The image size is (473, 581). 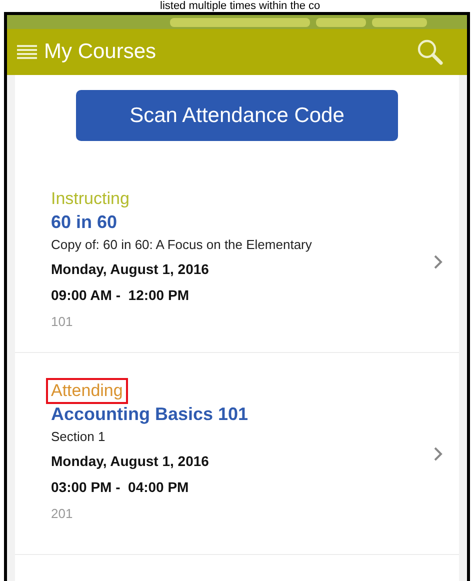 What do you see at coordinates (78, 437) in the screenshot?
I see `course-subtitle: Section 1` at bounding box center [78, 437].